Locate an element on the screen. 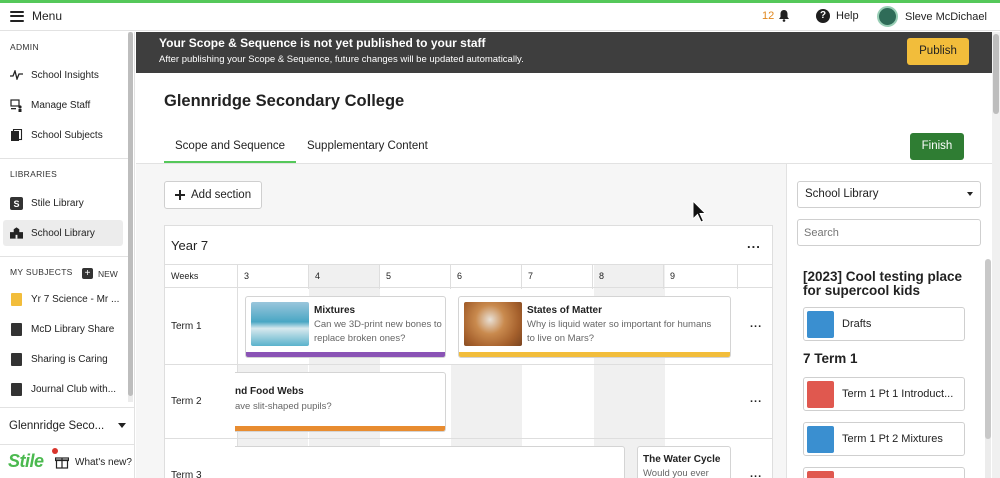 The width and height of the screenshot is (1000, 478). sidebar-item-subject: McD Library Share is located at coordinates (63, 329).